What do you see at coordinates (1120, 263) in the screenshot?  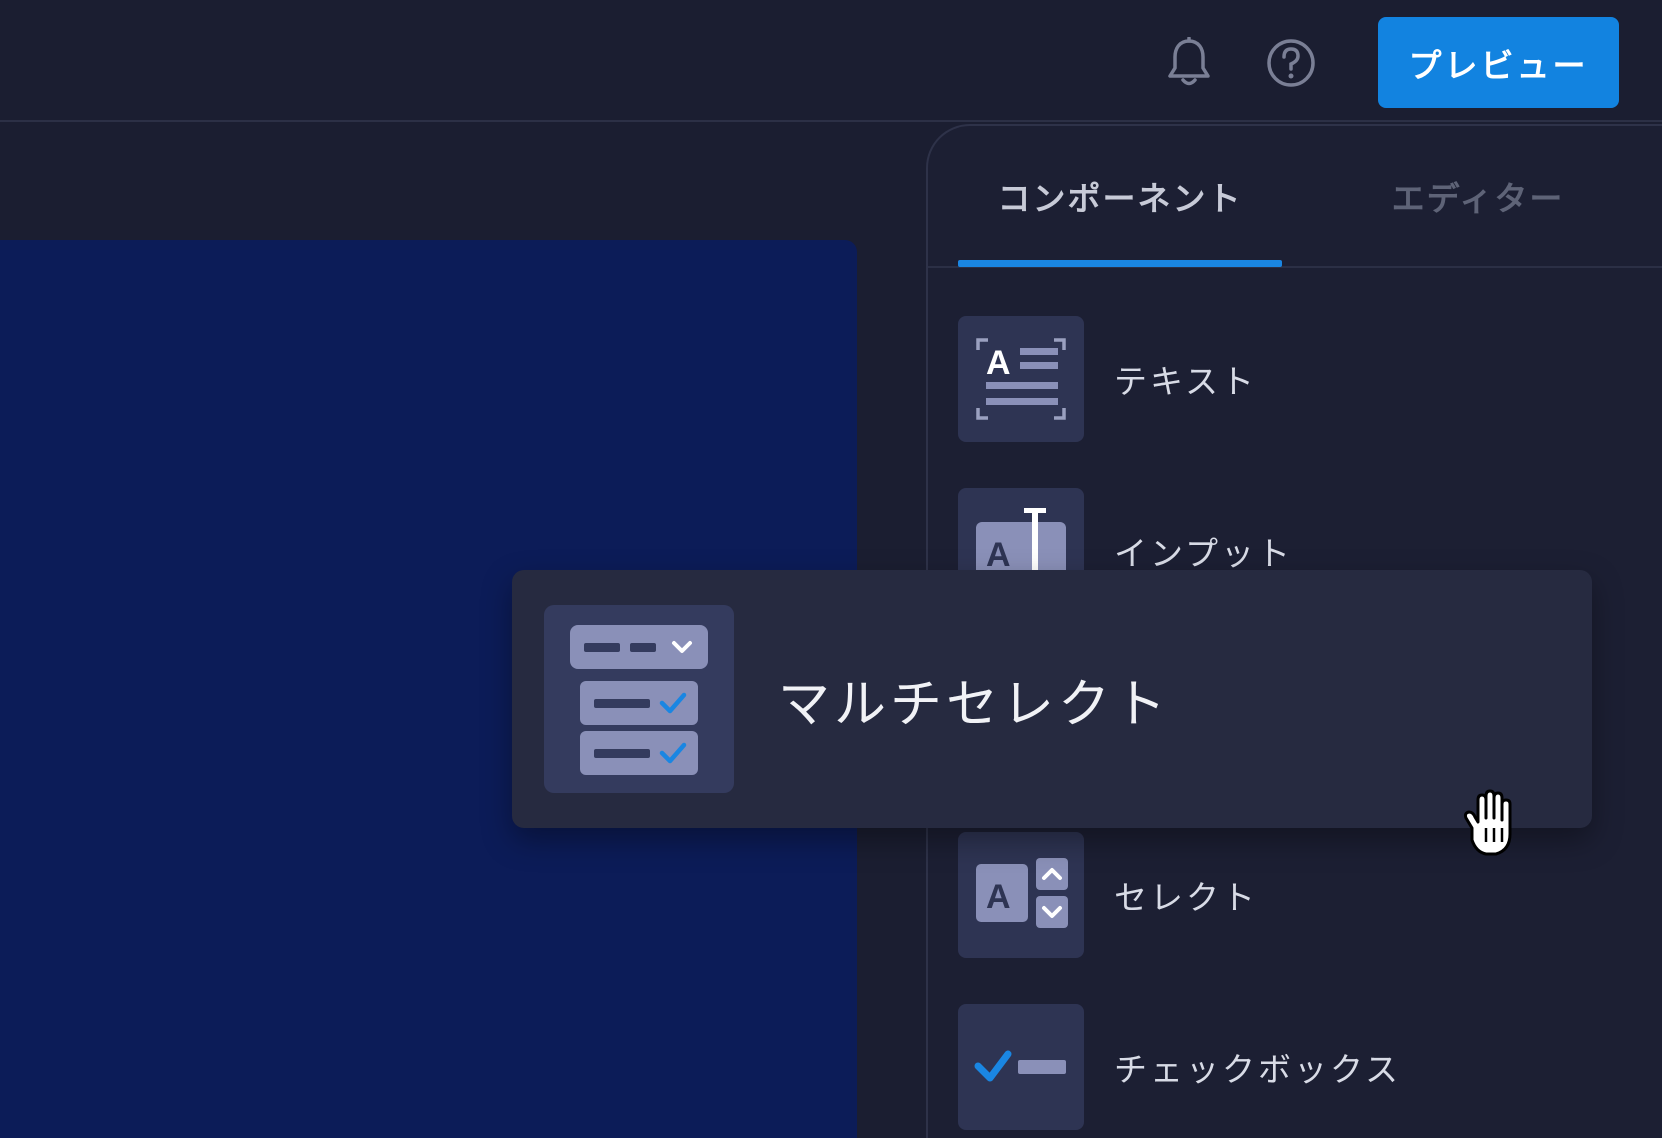 I see `active-tab-indicator` at bounding box center [1120, 263].